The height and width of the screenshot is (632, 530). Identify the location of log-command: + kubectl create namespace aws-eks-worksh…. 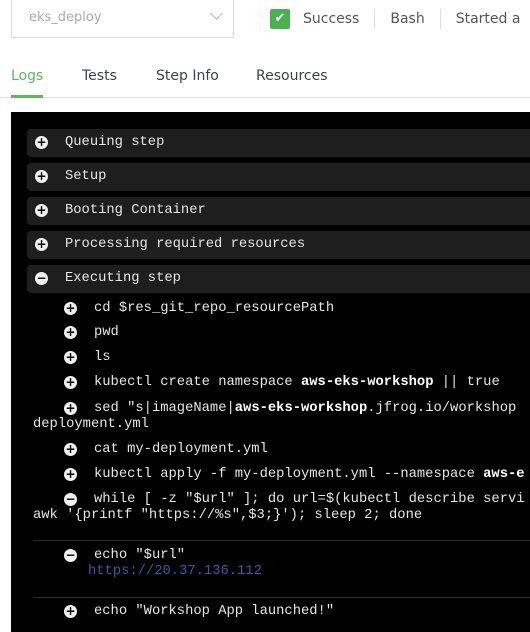
(266, 383).